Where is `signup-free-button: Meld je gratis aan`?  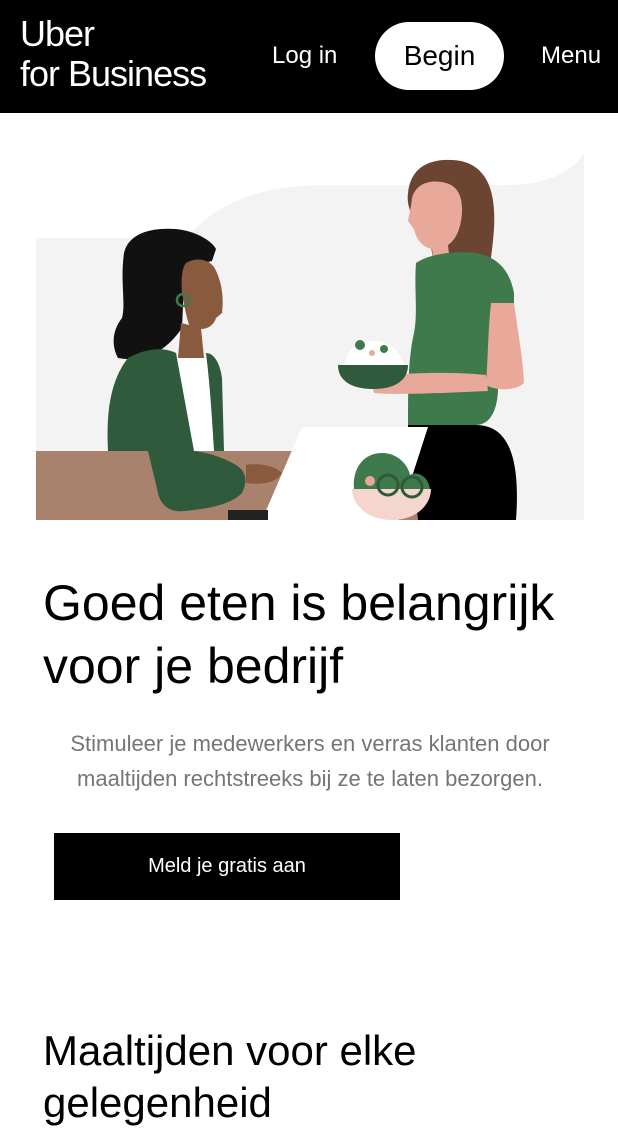
signup-free-button: Meld je gratis aan is located at coordinates (227, 866).